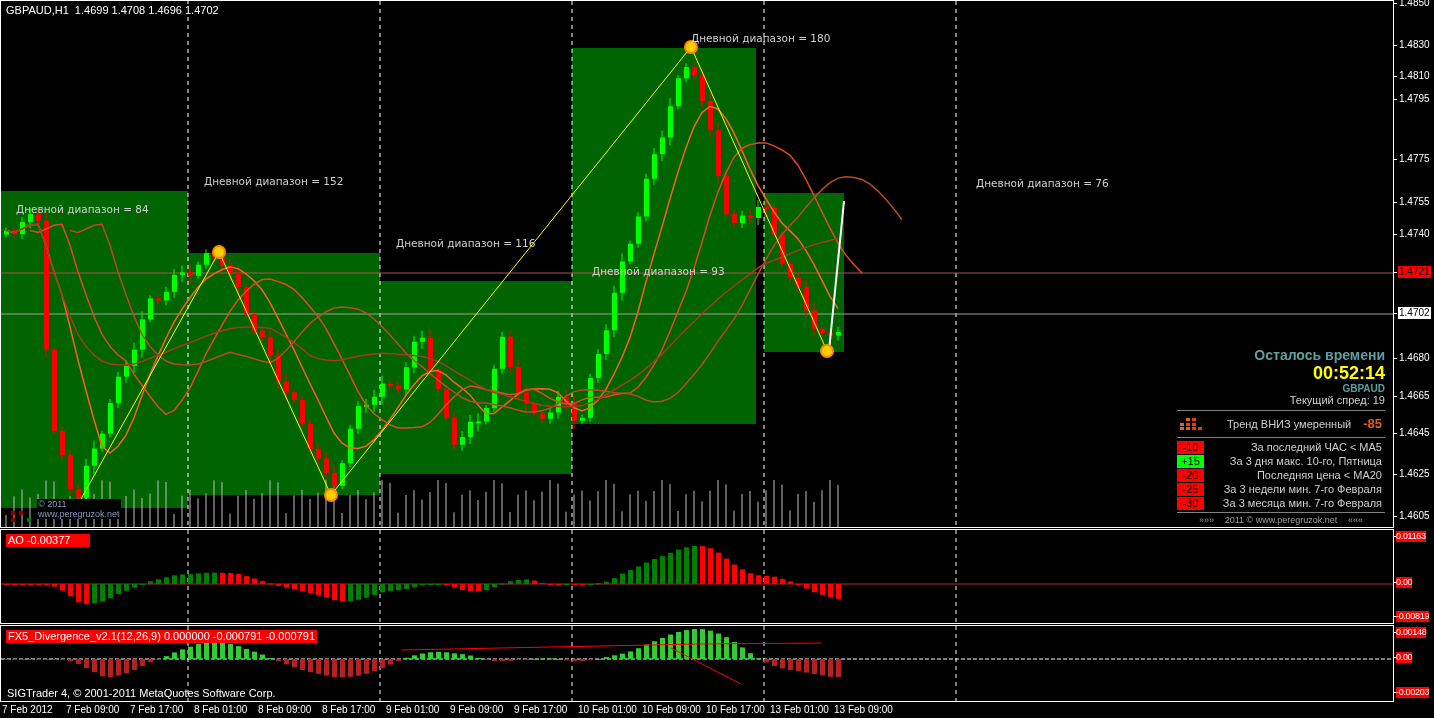  I want to click on price-label: 1.4625, so click(1414, 474).